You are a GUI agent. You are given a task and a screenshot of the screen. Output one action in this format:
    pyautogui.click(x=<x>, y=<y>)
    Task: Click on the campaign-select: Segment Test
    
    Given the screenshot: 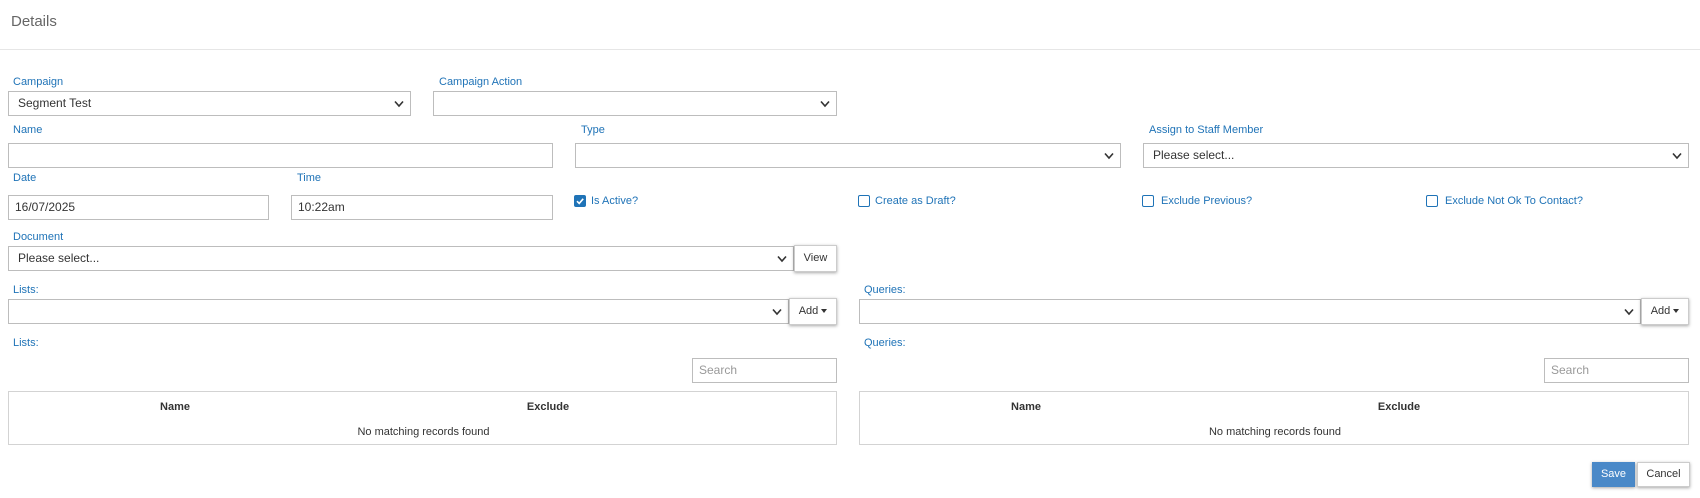 What is the action you would take?
    pyautogui.click(x=209, y=103)
    